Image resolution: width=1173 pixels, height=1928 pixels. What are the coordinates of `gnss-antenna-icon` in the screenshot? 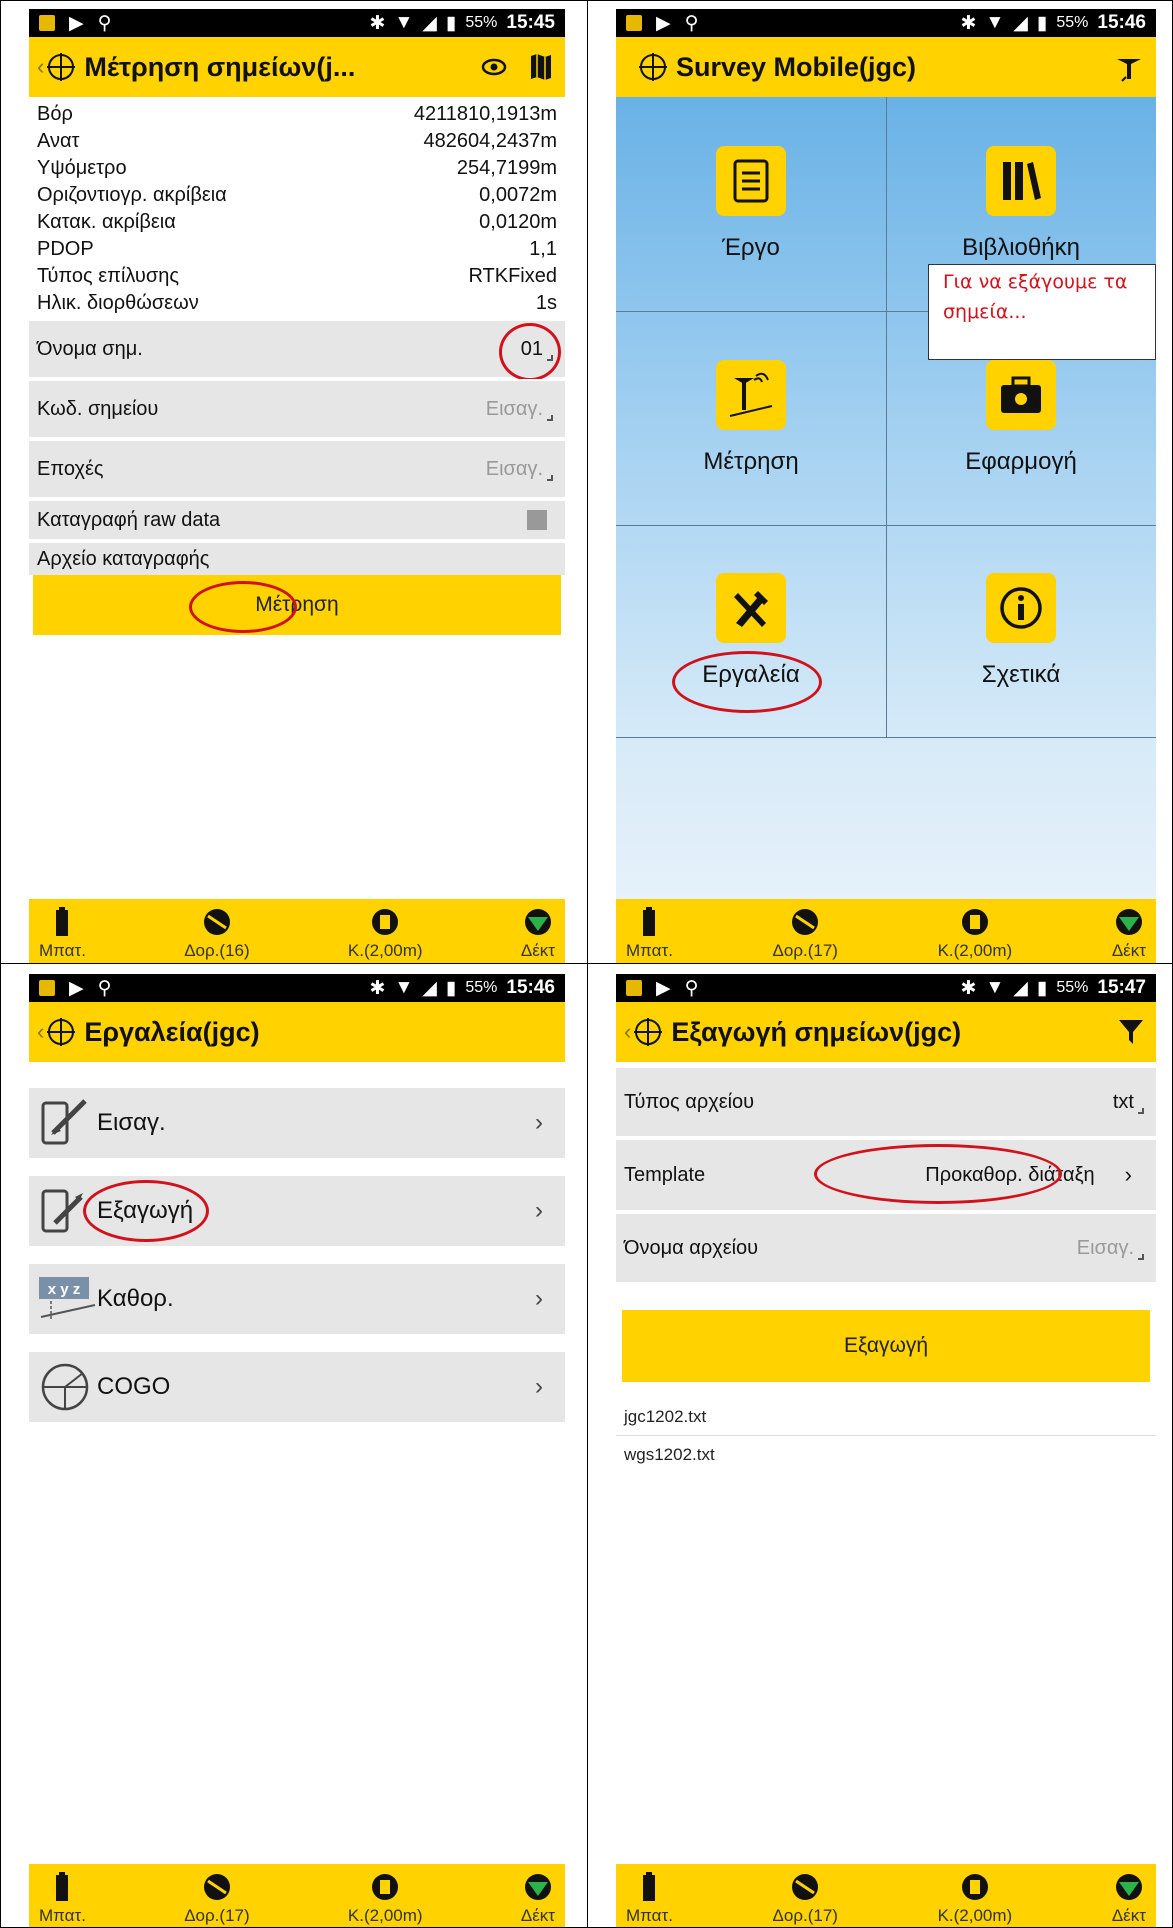 It's located at (1129, 67).